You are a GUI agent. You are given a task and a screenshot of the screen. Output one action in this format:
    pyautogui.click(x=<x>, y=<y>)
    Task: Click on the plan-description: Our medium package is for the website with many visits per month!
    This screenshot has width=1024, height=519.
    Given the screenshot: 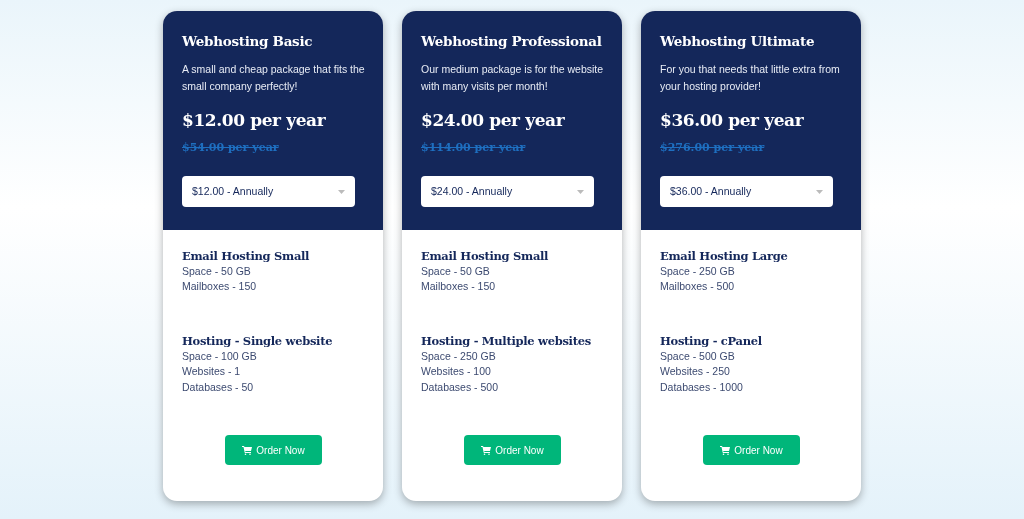 What is the action you would take?
    pyautogui.click(x=512, y=78)
    